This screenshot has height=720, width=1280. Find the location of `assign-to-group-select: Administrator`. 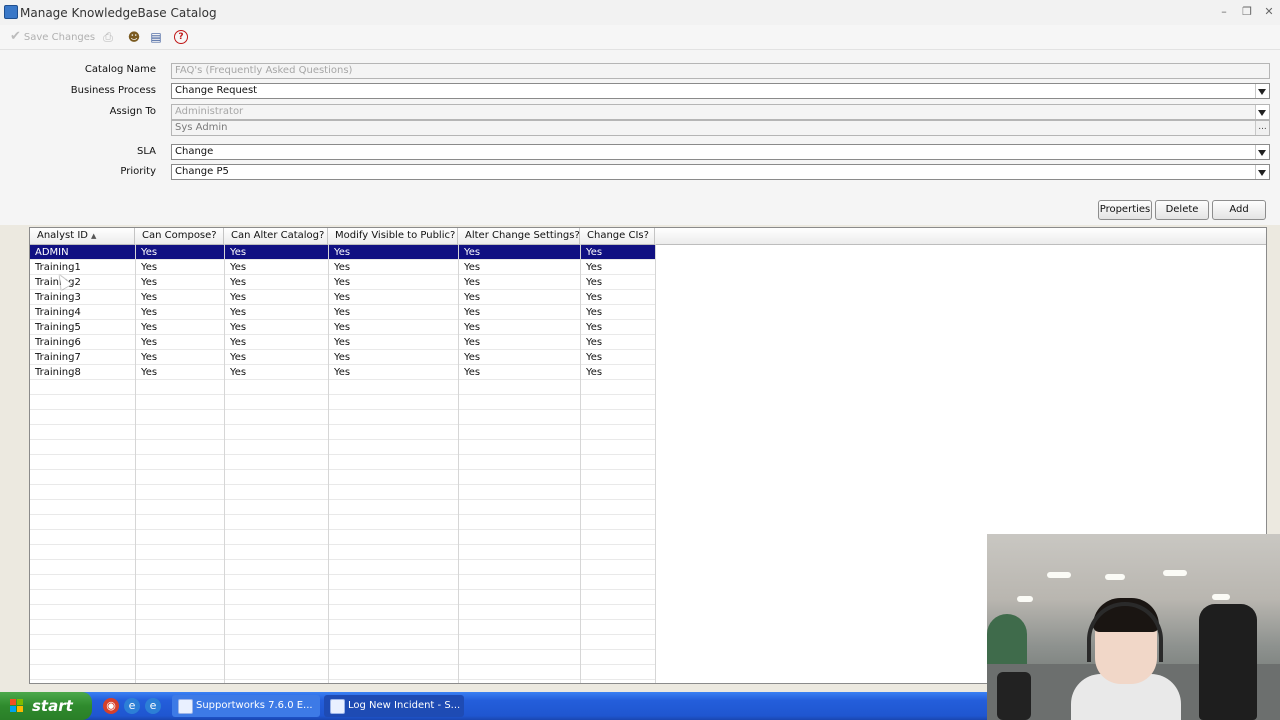

assign-to-group-select: Administrator is located at coordinates (720, 112).